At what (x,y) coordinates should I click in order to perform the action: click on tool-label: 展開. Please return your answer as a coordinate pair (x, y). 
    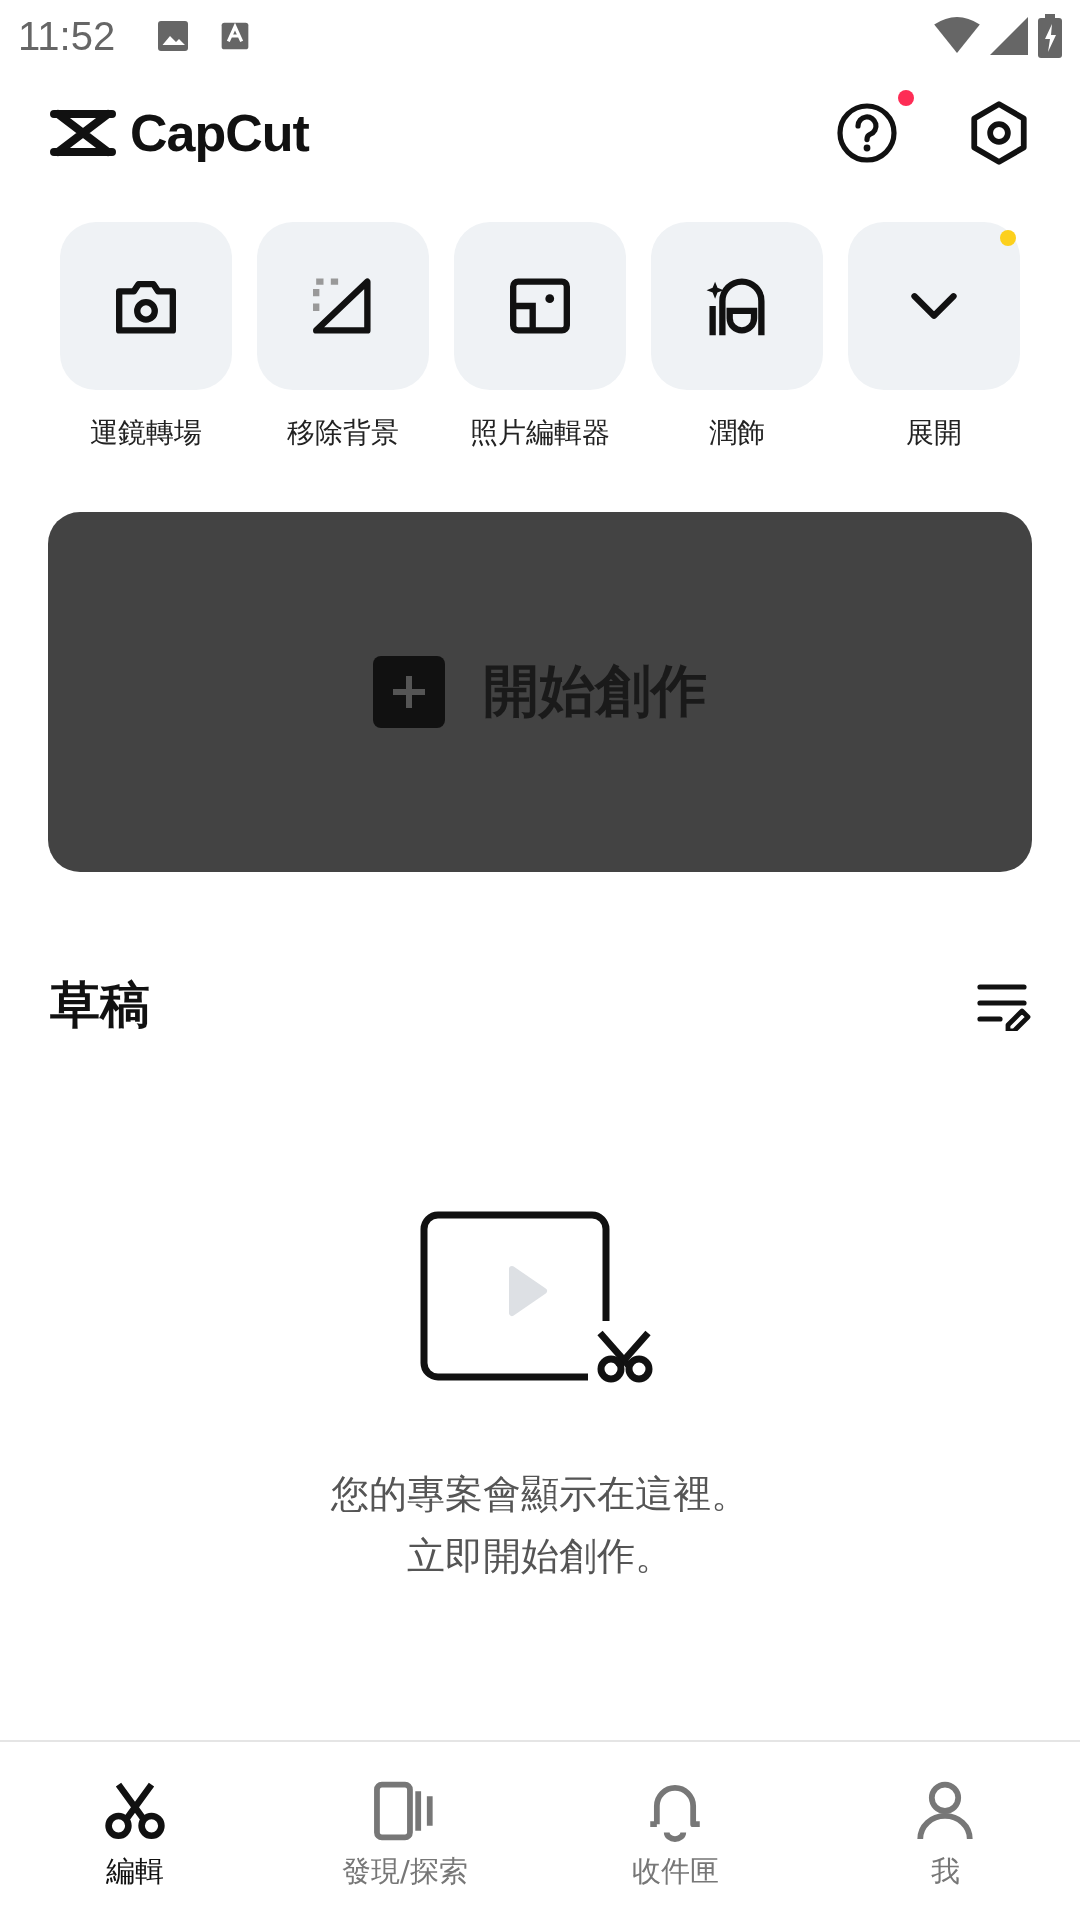
    Looking at the image, I should click on (934, 433).